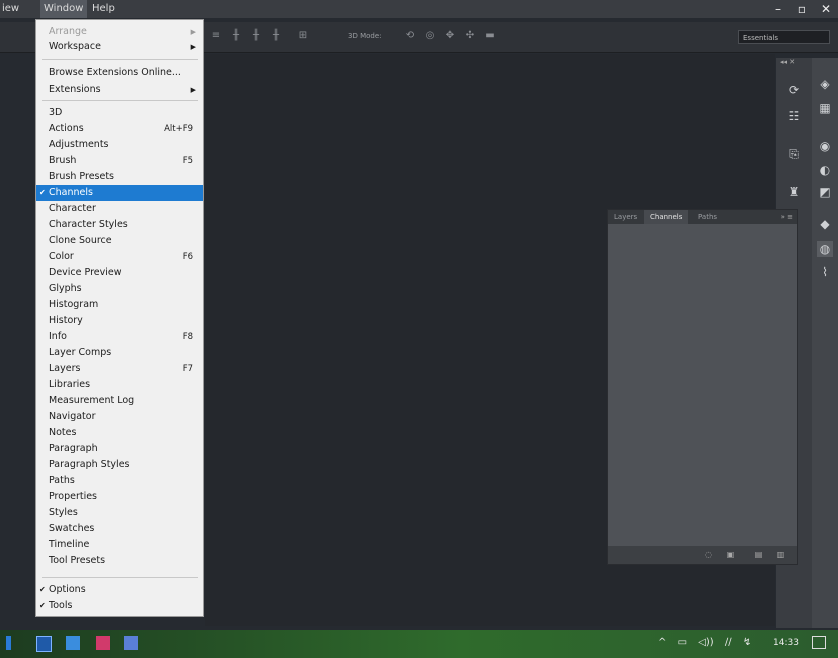 The height and width of the screenshot is (658, 838). What do you see at coordinates (119, 113) in the screenshot?
I see `menu-item-3d: 3D` at bounding box center [119, 113].